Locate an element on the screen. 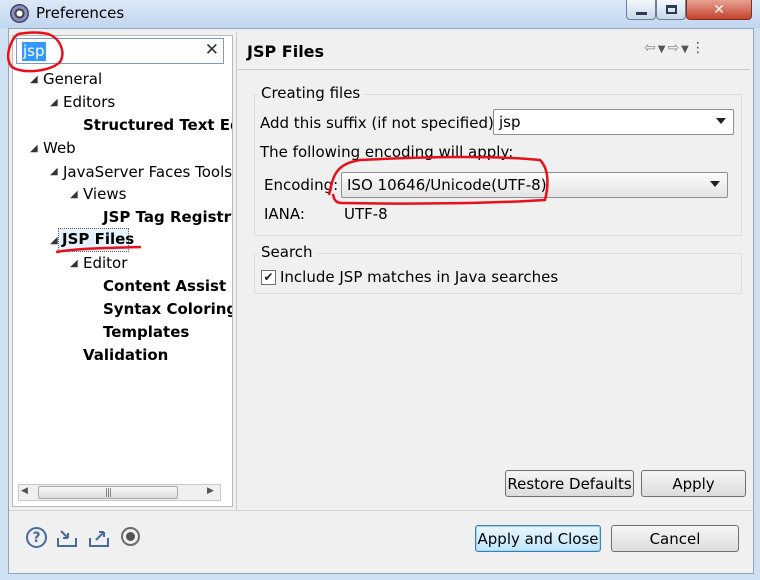 The height and width of the screenshot is (580, 760). history-navigation: ⇦▼⇨▼⋮ is located at coordinates (675, 48).